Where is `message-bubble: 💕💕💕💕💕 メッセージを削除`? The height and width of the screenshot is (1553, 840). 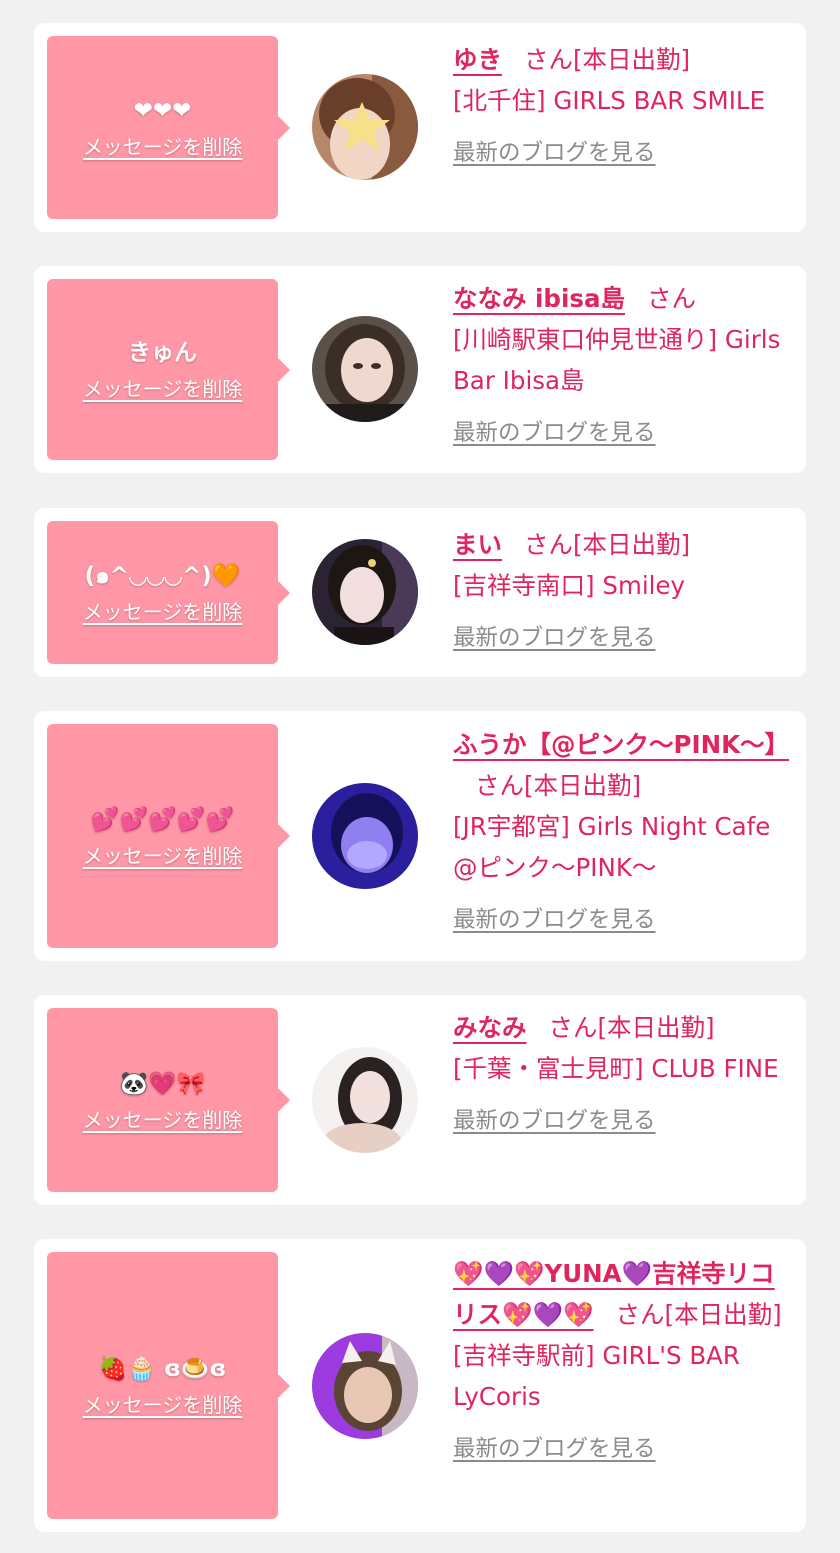 message-bubble: 💕💕💕💕💕 メッセージを削除 is located at coordinates (168, 836).